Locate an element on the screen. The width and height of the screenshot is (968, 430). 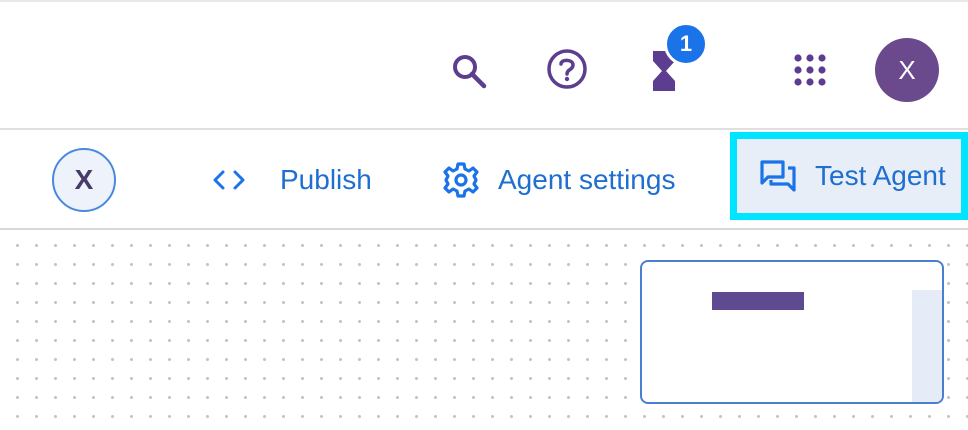
chat-bubbles-icon is located at coordinates (778, 176).